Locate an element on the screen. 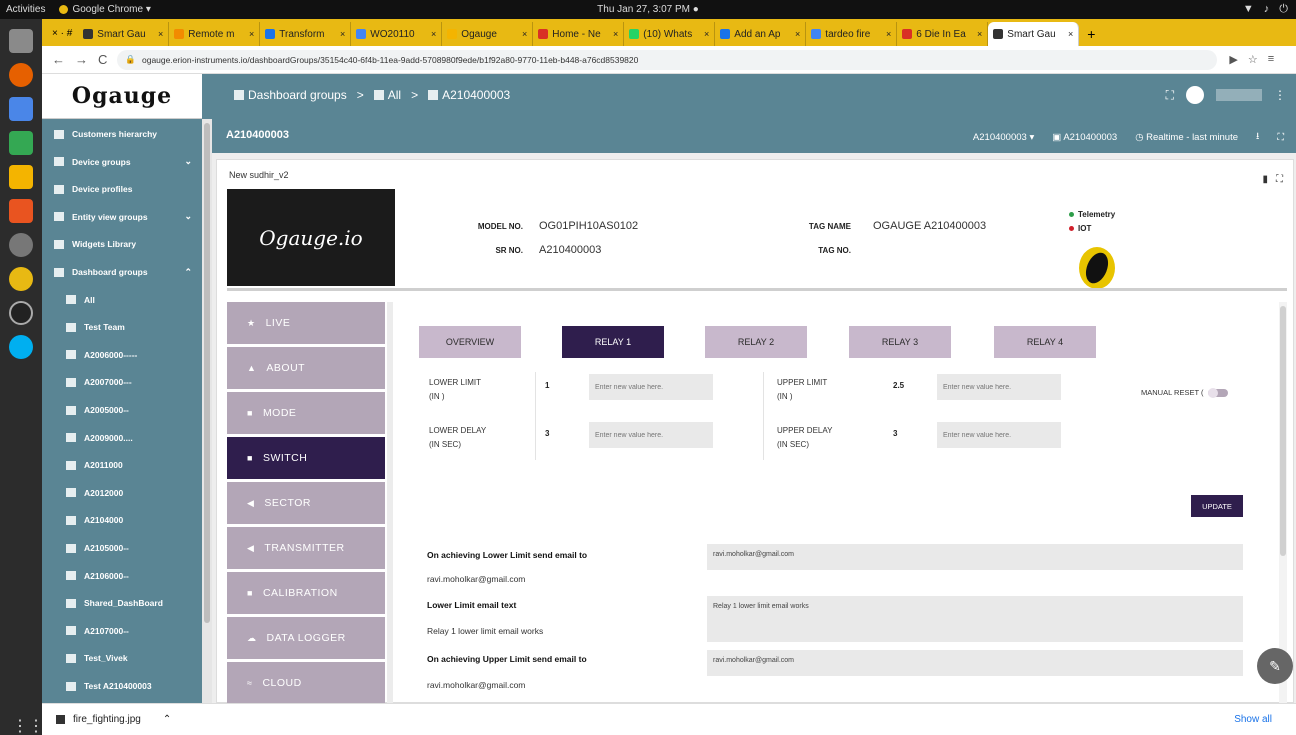 This screenshot has width=1296, height=735. download-item: fire_fighting.jpg ⌃ is located at coordinates (113, 719).